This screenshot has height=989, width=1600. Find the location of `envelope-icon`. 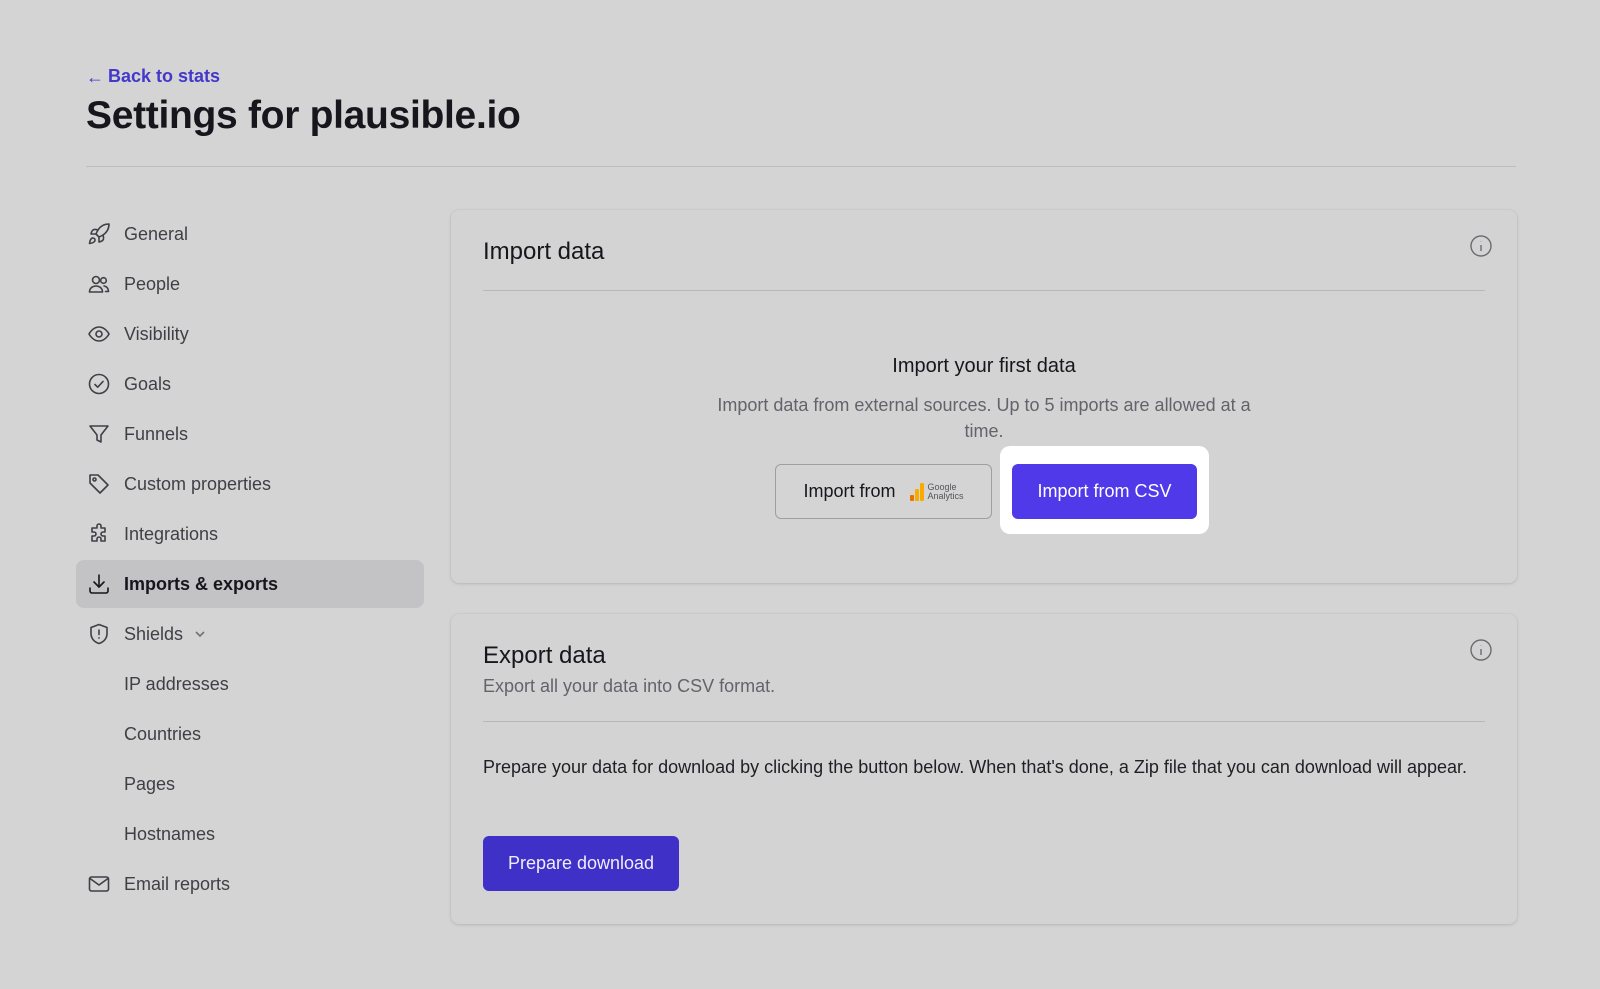

envelope-icon is located at coordinates (99, 884).